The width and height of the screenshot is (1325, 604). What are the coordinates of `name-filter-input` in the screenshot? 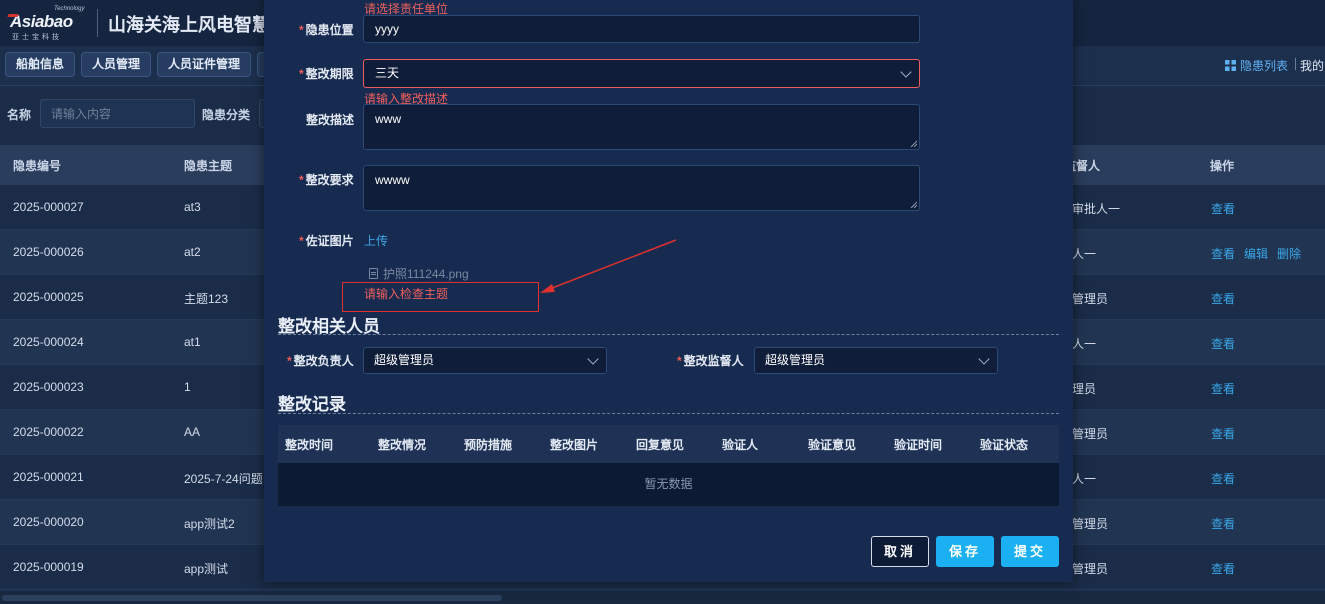 It's located at (117, 113).